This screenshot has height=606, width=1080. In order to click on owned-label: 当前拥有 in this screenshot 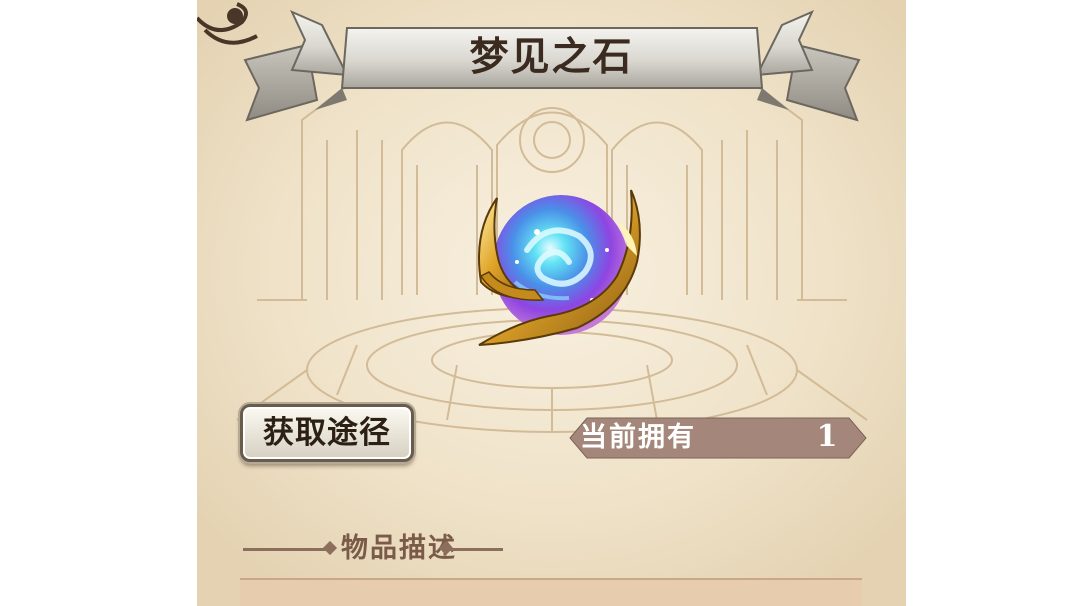, I will do `click(638, 437)`.